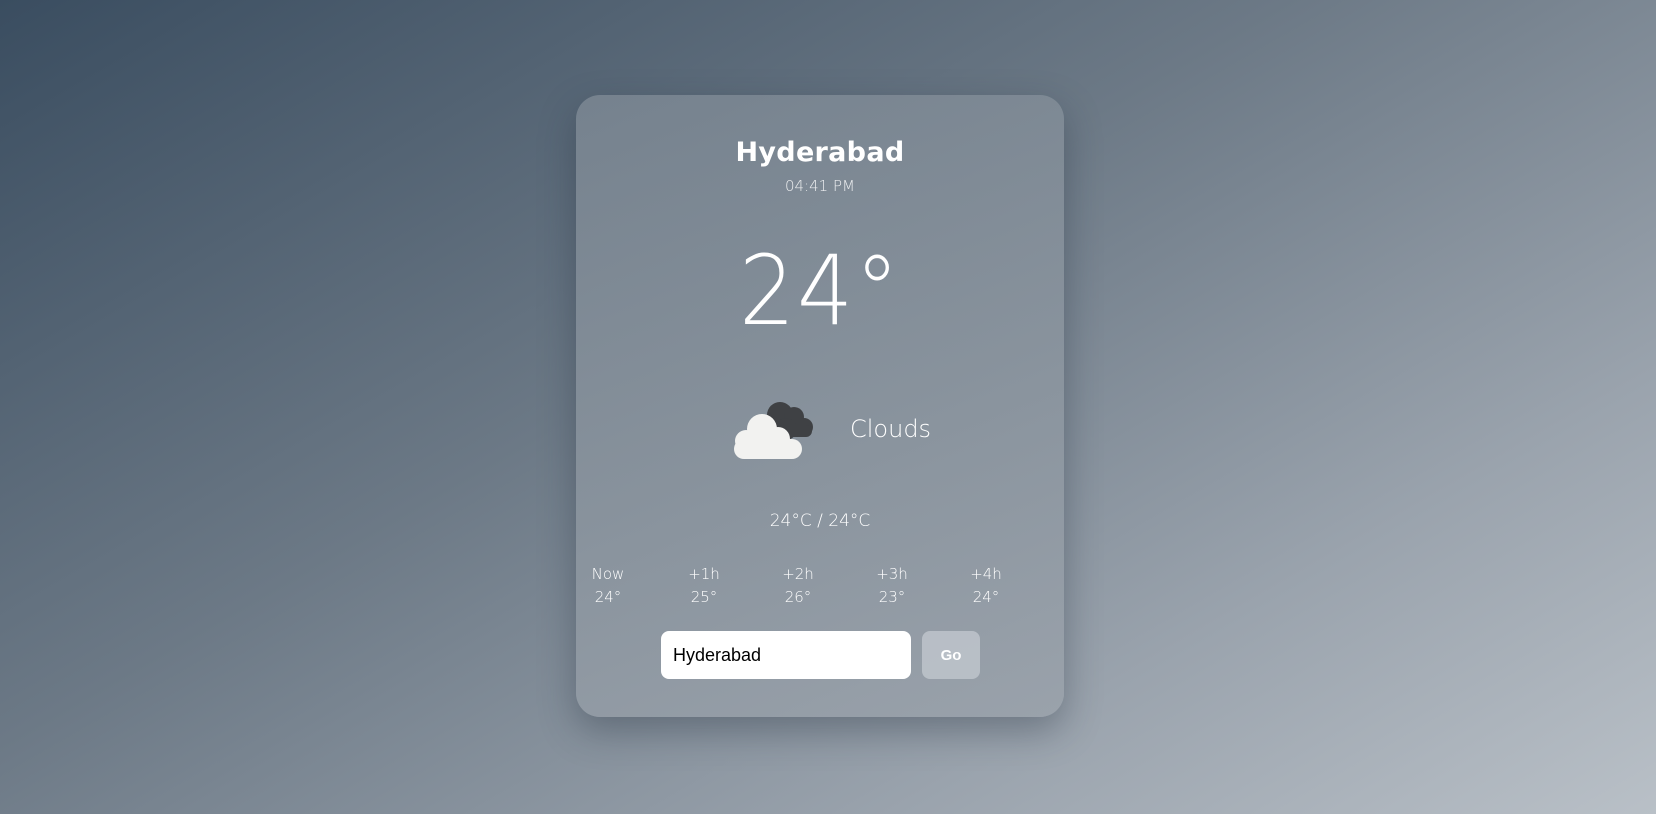 The width and height of the screenshot is (1656, 814). I want to click on go-button: Go, so click(951, 655).